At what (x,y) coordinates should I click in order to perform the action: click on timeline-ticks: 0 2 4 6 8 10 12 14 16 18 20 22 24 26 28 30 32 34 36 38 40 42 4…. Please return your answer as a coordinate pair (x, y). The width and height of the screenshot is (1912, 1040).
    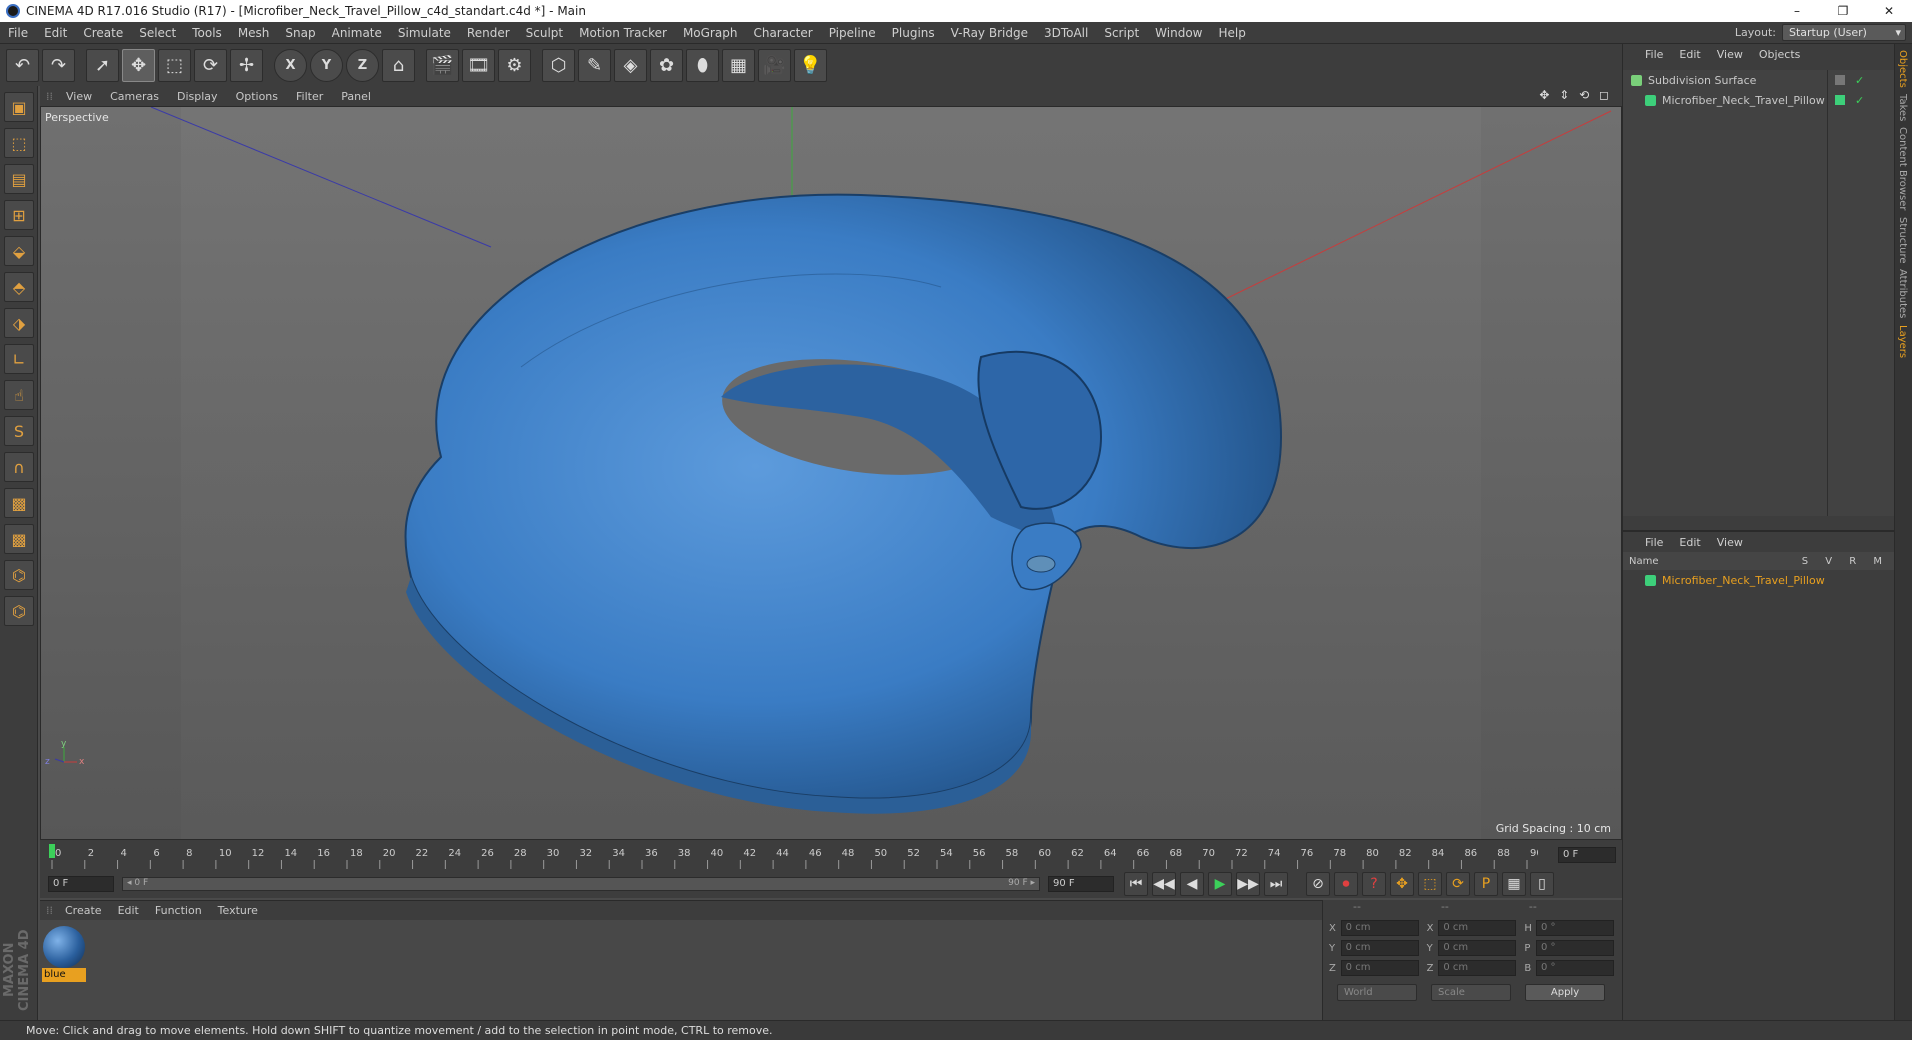
    Looking at the image, I should click on (793, 855).